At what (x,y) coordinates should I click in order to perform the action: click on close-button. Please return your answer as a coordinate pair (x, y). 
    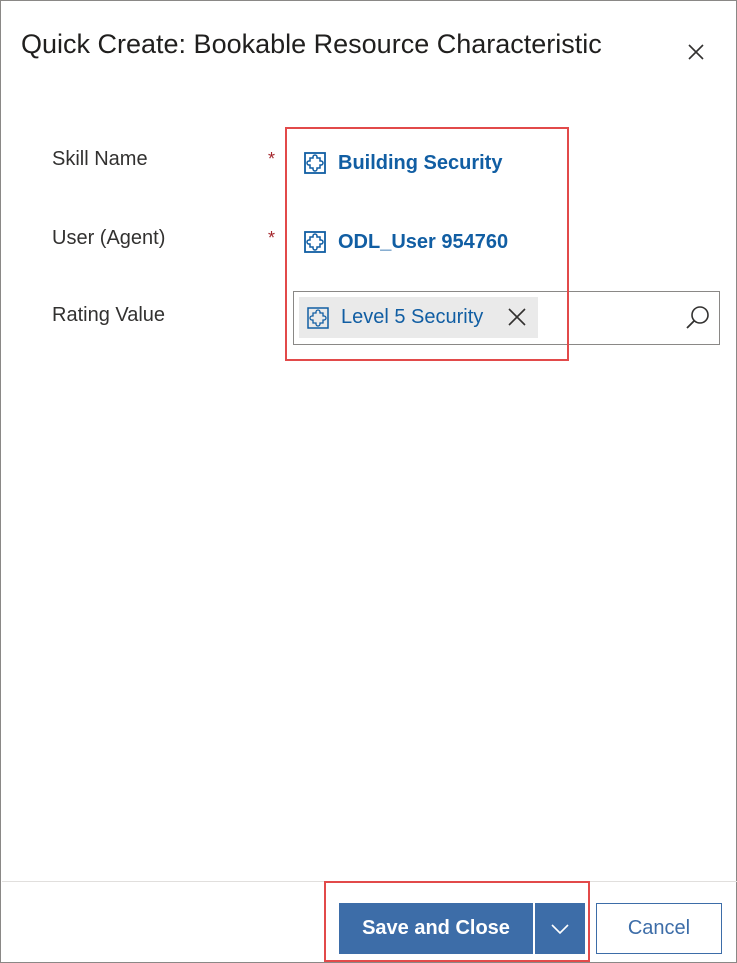
    Looking at the image, I should click on (696, 52).